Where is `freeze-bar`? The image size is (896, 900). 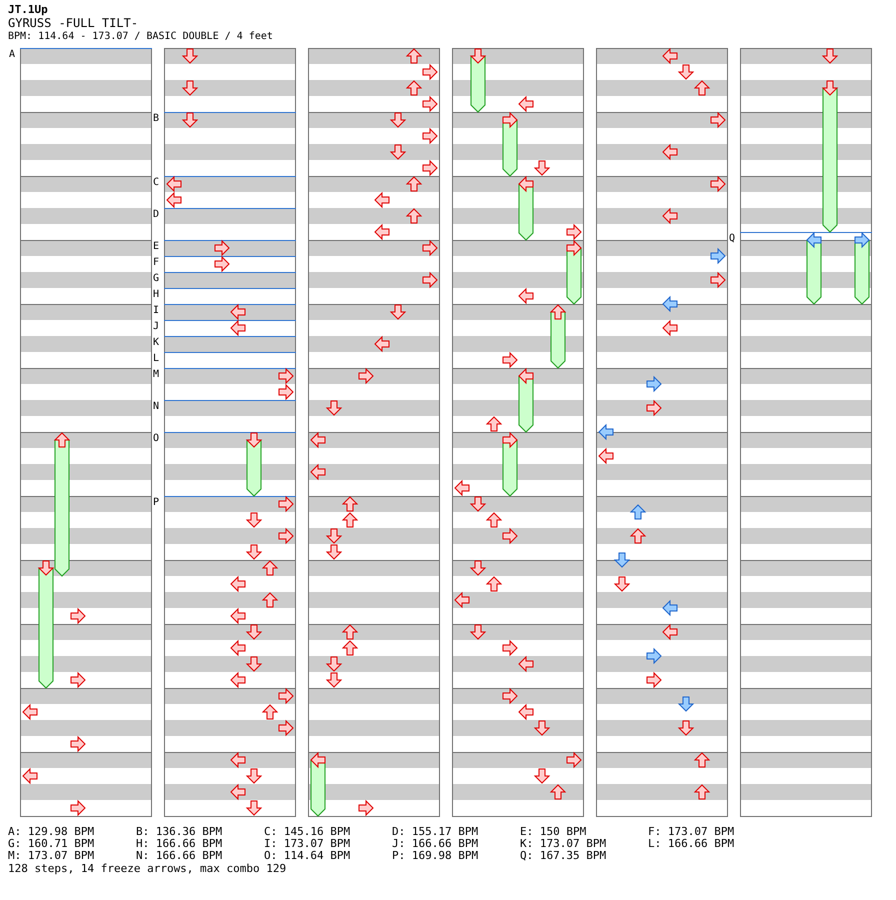 freeze-bar is located at coordinates (814, 272).